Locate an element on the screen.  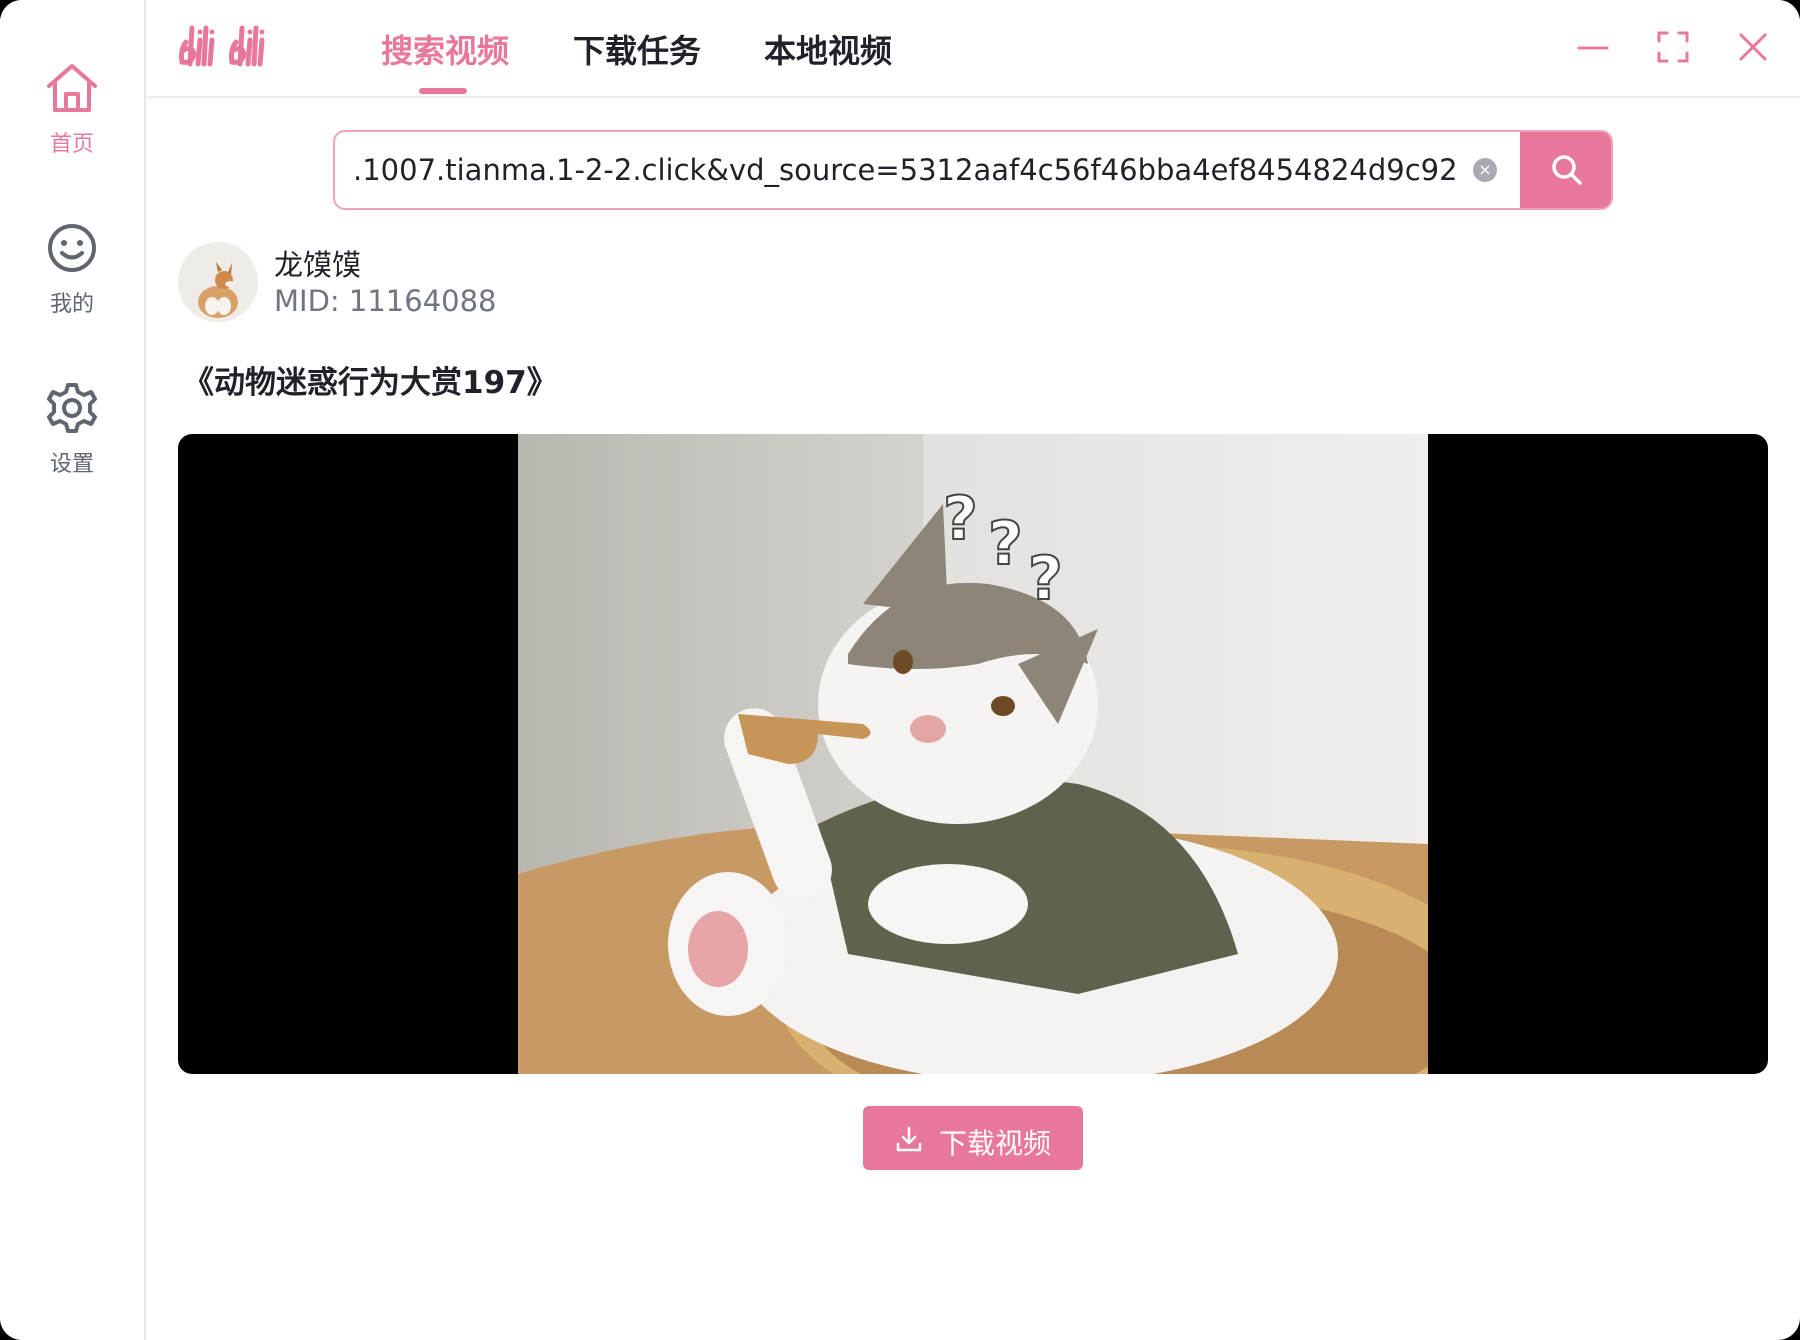
clear-input-icon: × is located at coordinates (1485, 170).